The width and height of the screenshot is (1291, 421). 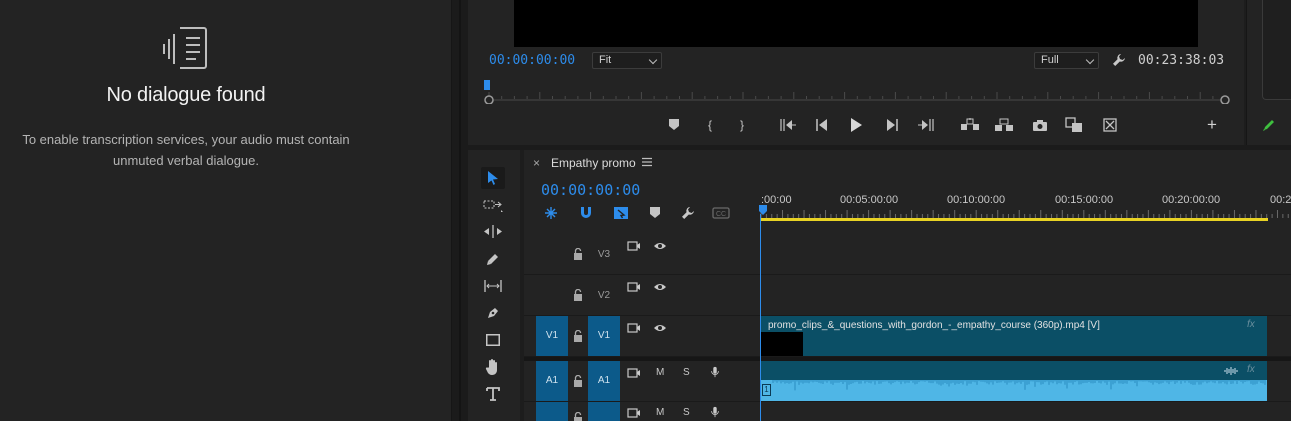 I want to click on program-playhead-marker, so click(x=487, y=85).